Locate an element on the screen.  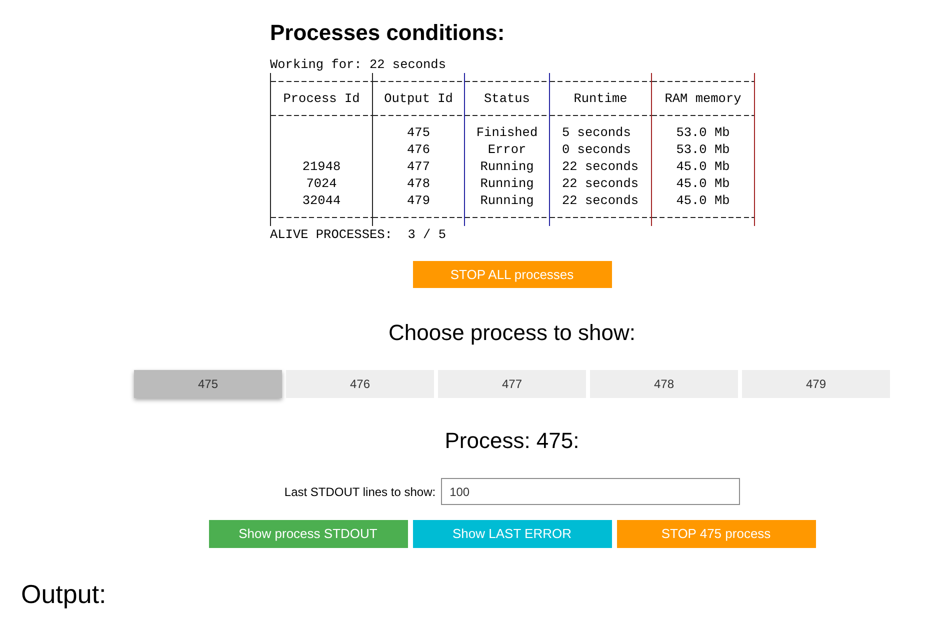
table-cell: 478 is located at coordinates (418, 183).